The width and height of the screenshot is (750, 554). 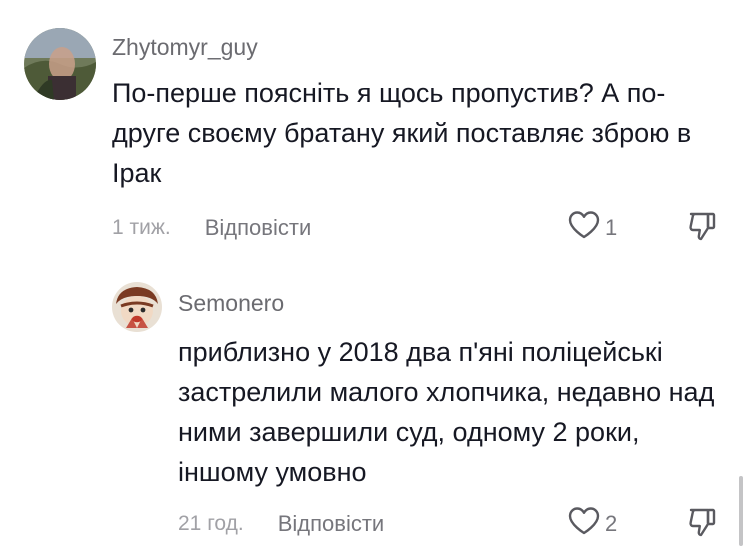 I want to click on comment-timestamp: 1 тиж., so click(x=141, y=227).